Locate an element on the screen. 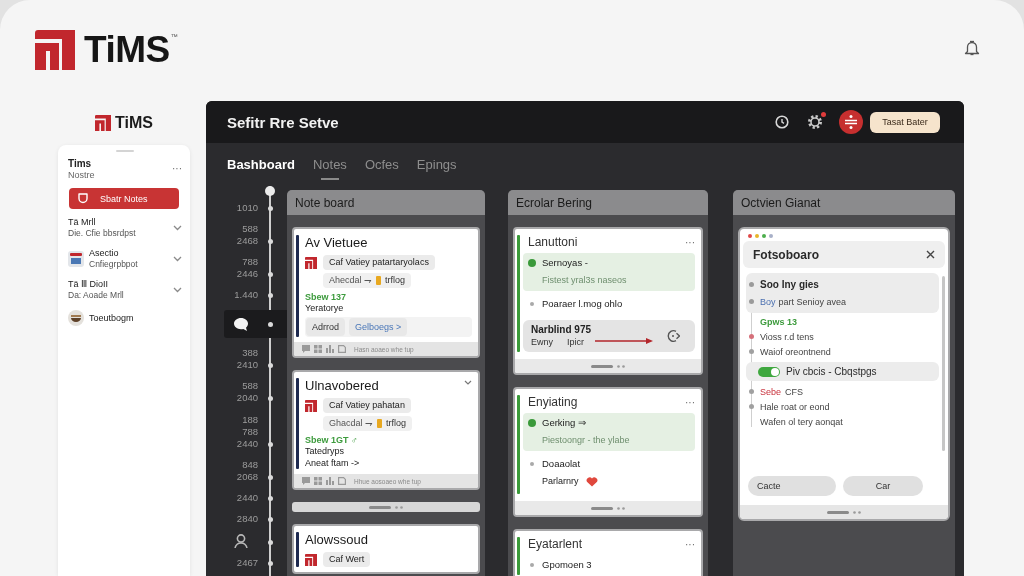 The image size is (1024, 576). timeline-entry: 2840 is located at coordinates (255, 518).